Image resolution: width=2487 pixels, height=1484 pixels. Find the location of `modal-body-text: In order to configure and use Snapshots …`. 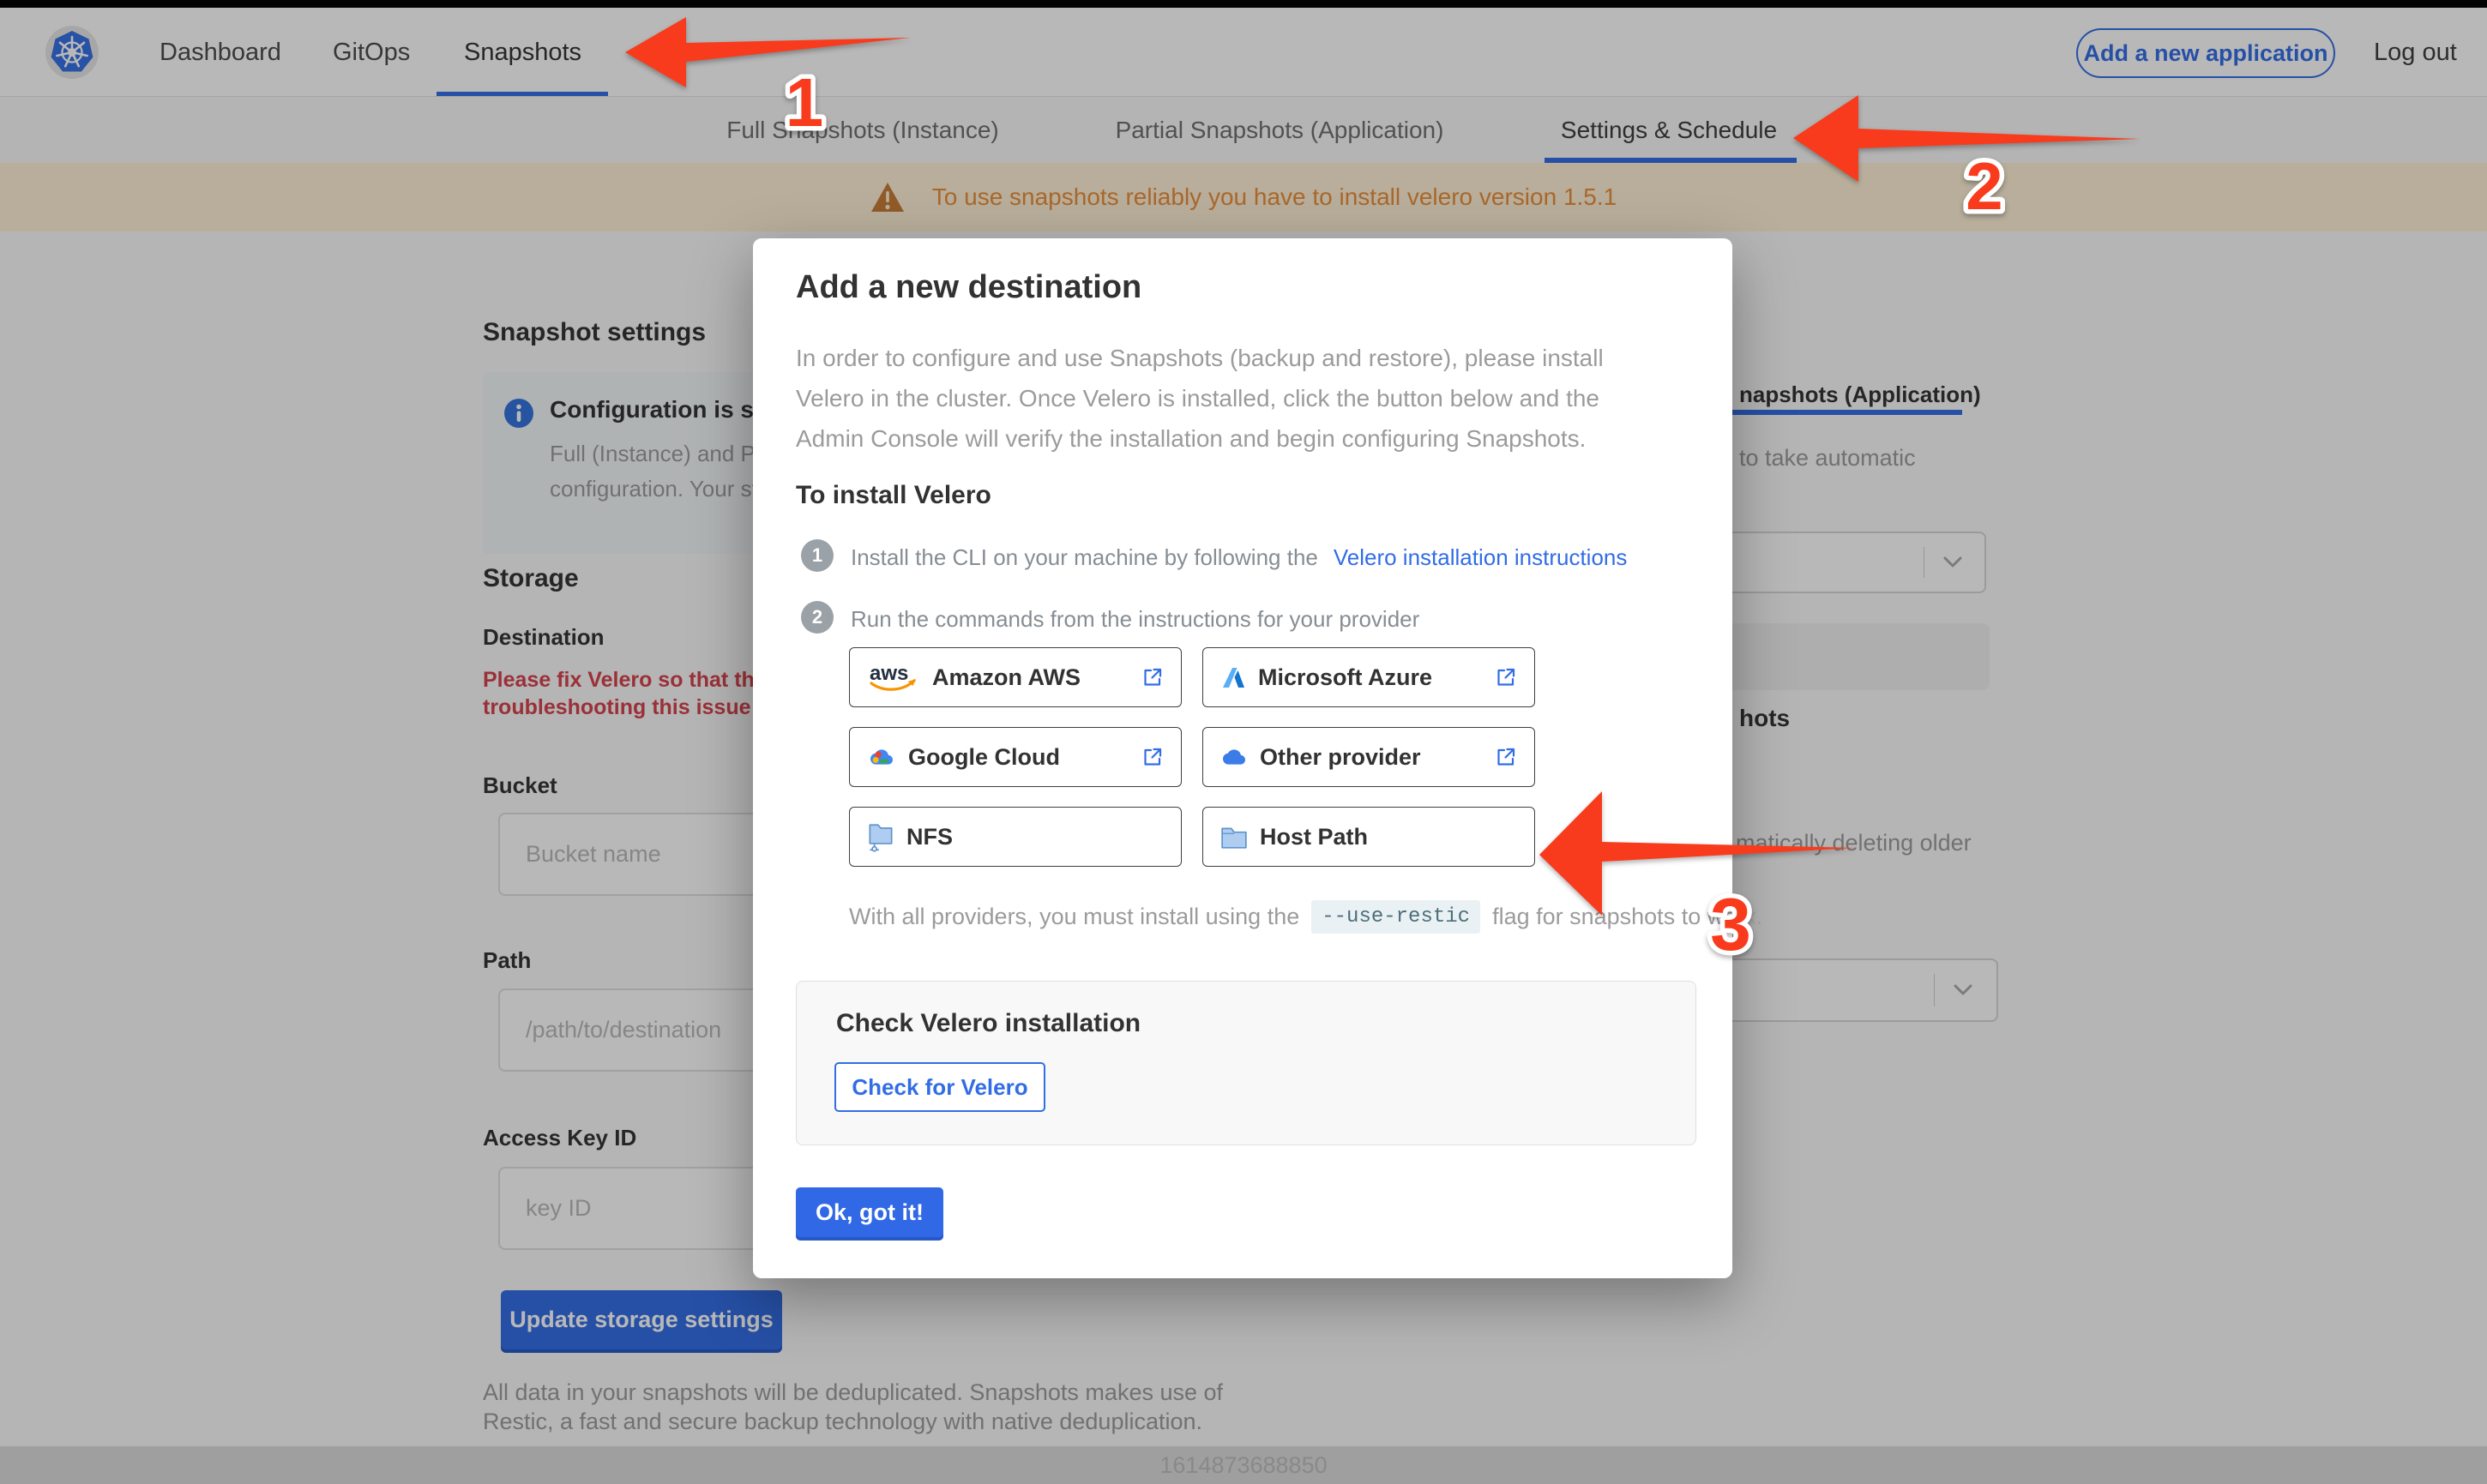

modal-body-text: In order to configure and use Snapshots … is located at coordinates (1200, 398).